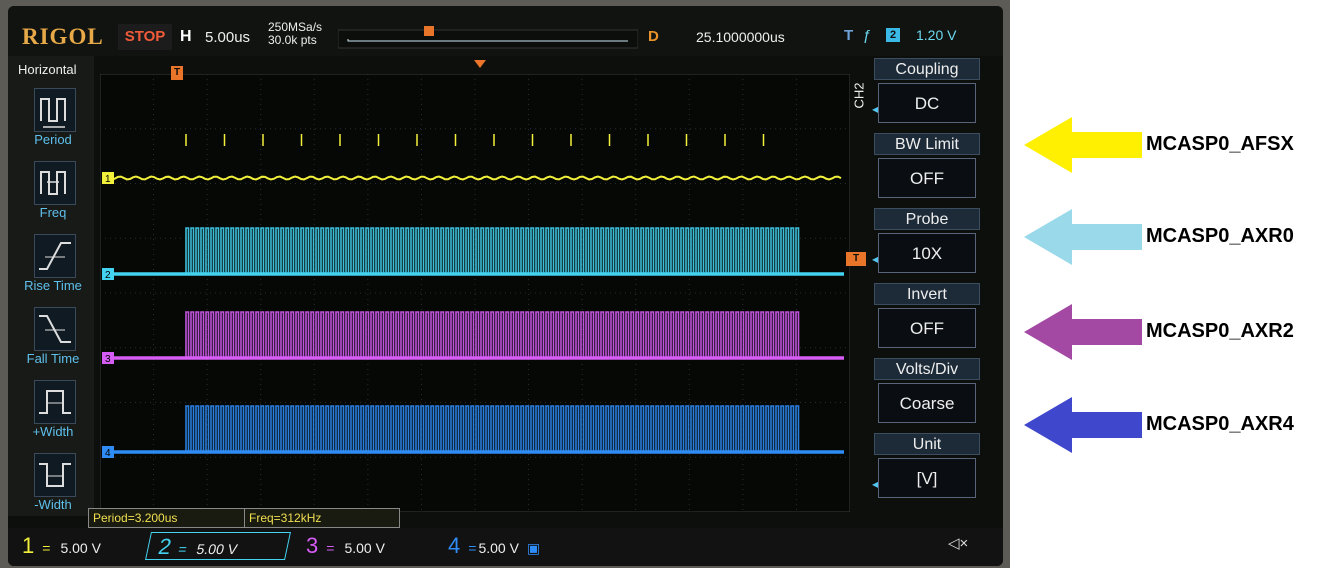 This screenshot has width=1340, height=568. I want to click on volts-div-title: Volts/Div, so click(927, 369).